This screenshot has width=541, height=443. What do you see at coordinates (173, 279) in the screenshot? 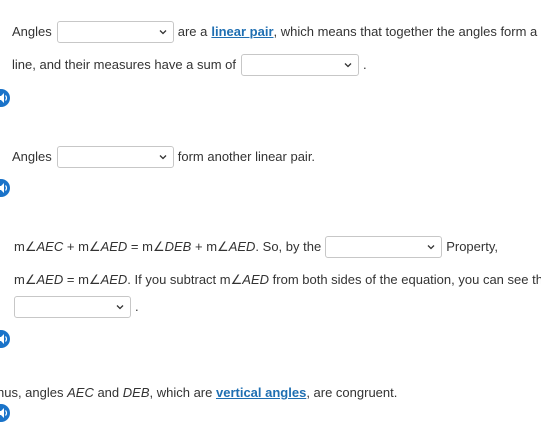
I see `eq2-mid: . If you subtract` at bounding box center [173, 279].